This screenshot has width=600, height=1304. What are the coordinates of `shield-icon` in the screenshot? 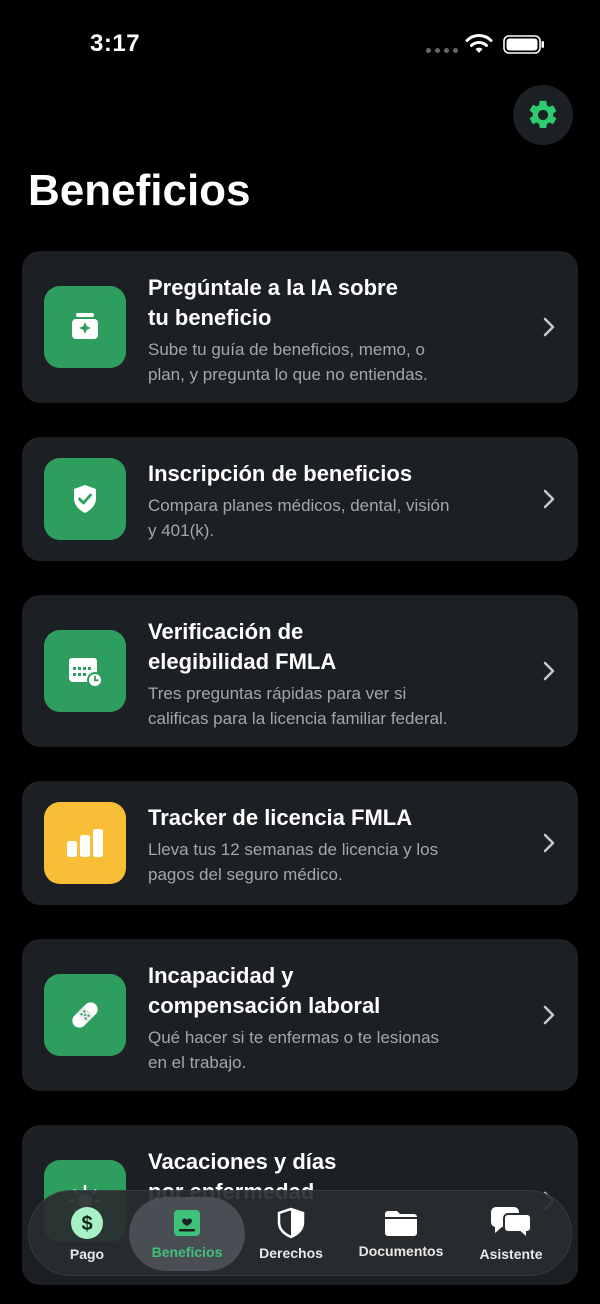 It's located at (291, 1223).